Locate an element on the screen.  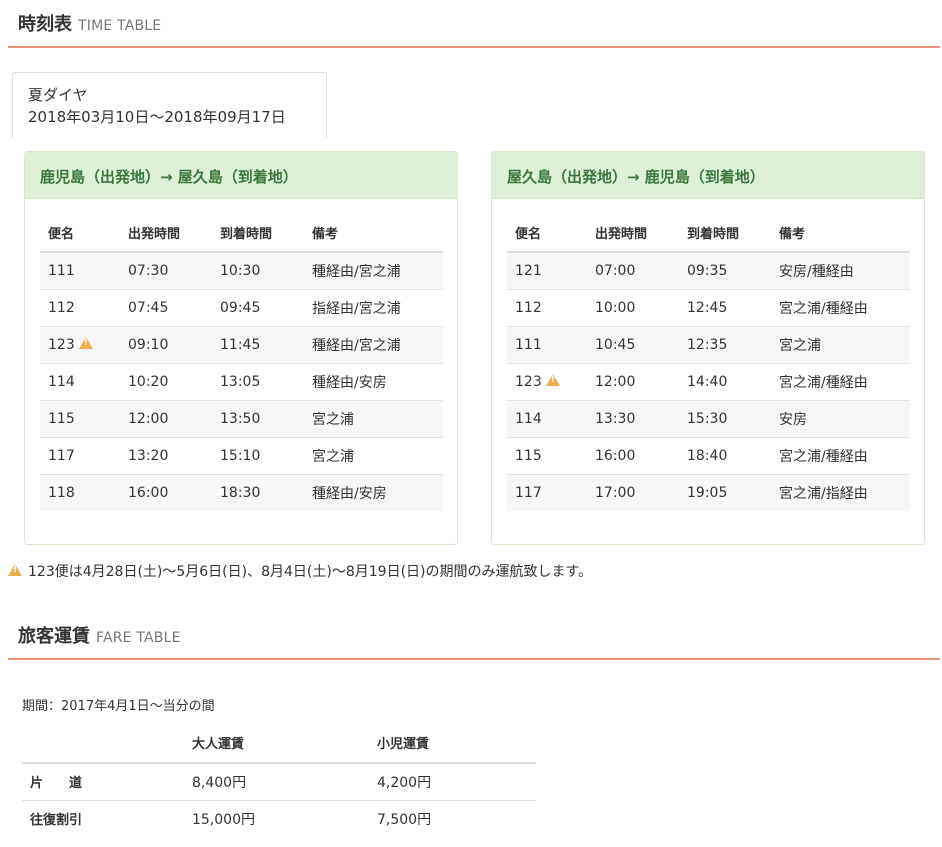
table-row: 117 17:00 19:05 宮之浦/指経由 is located at coordinates (708, 492).